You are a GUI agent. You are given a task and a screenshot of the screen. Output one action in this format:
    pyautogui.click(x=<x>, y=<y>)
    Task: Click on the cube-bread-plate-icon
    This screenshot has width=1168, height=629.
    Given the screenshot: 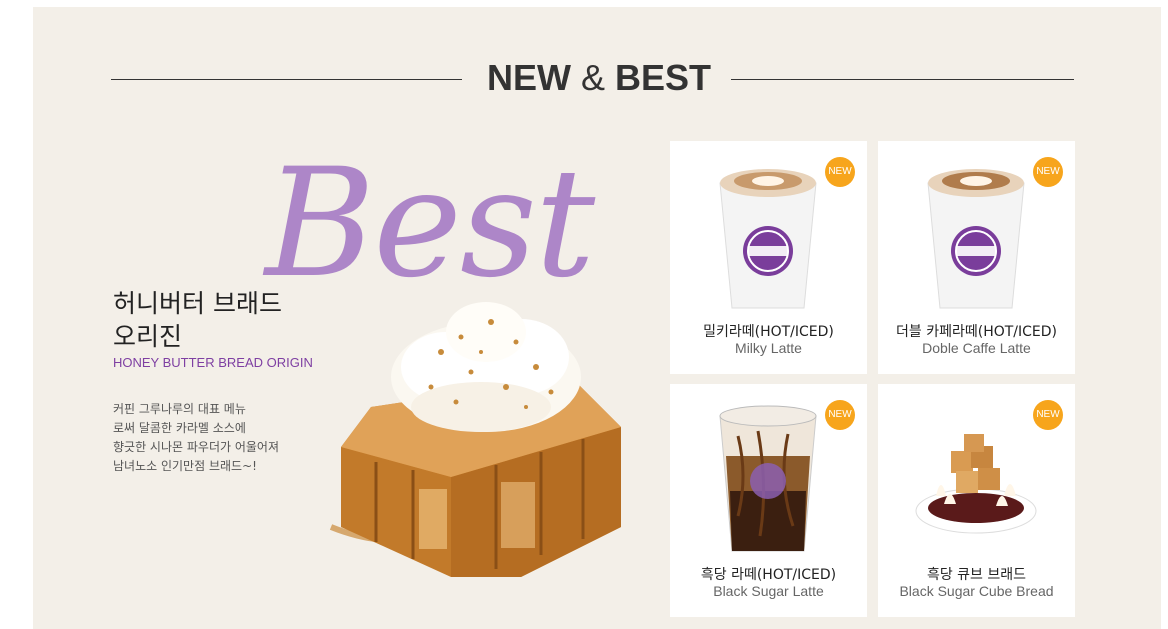 What is the action you would take?
    pyautogui.click(x=976, y=484)
    